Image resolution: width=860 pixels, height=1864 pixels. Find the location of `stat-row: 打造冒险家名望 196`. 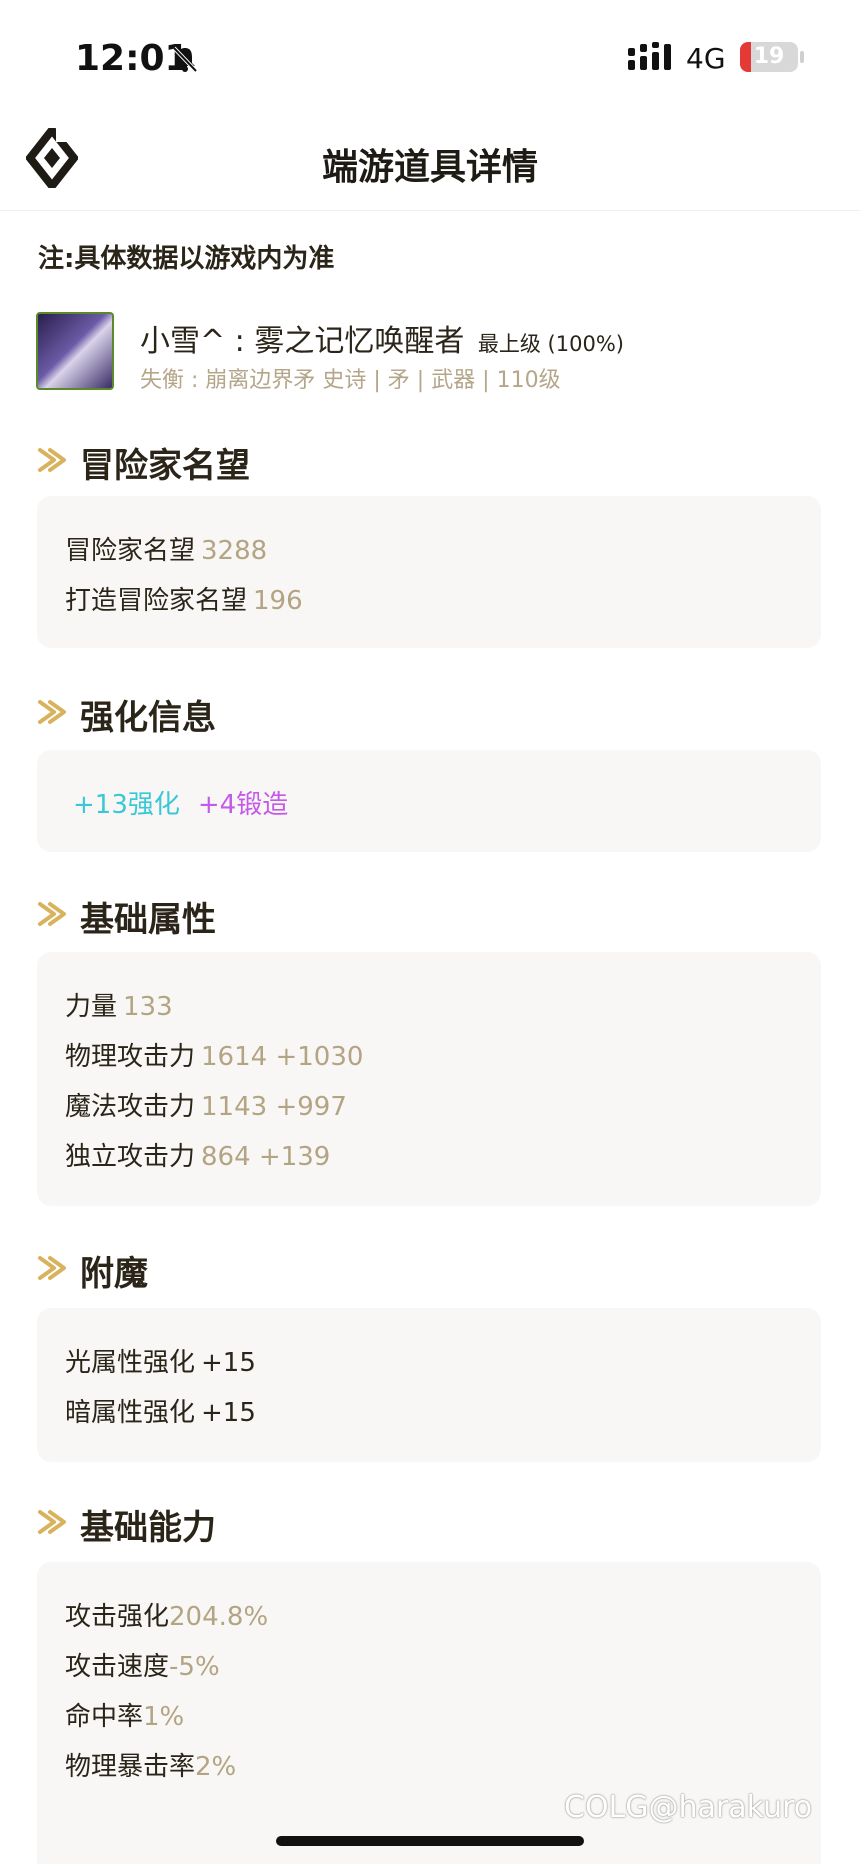

stat-row: 打造冒险家名望 196 is located at coordinates (184, 598).